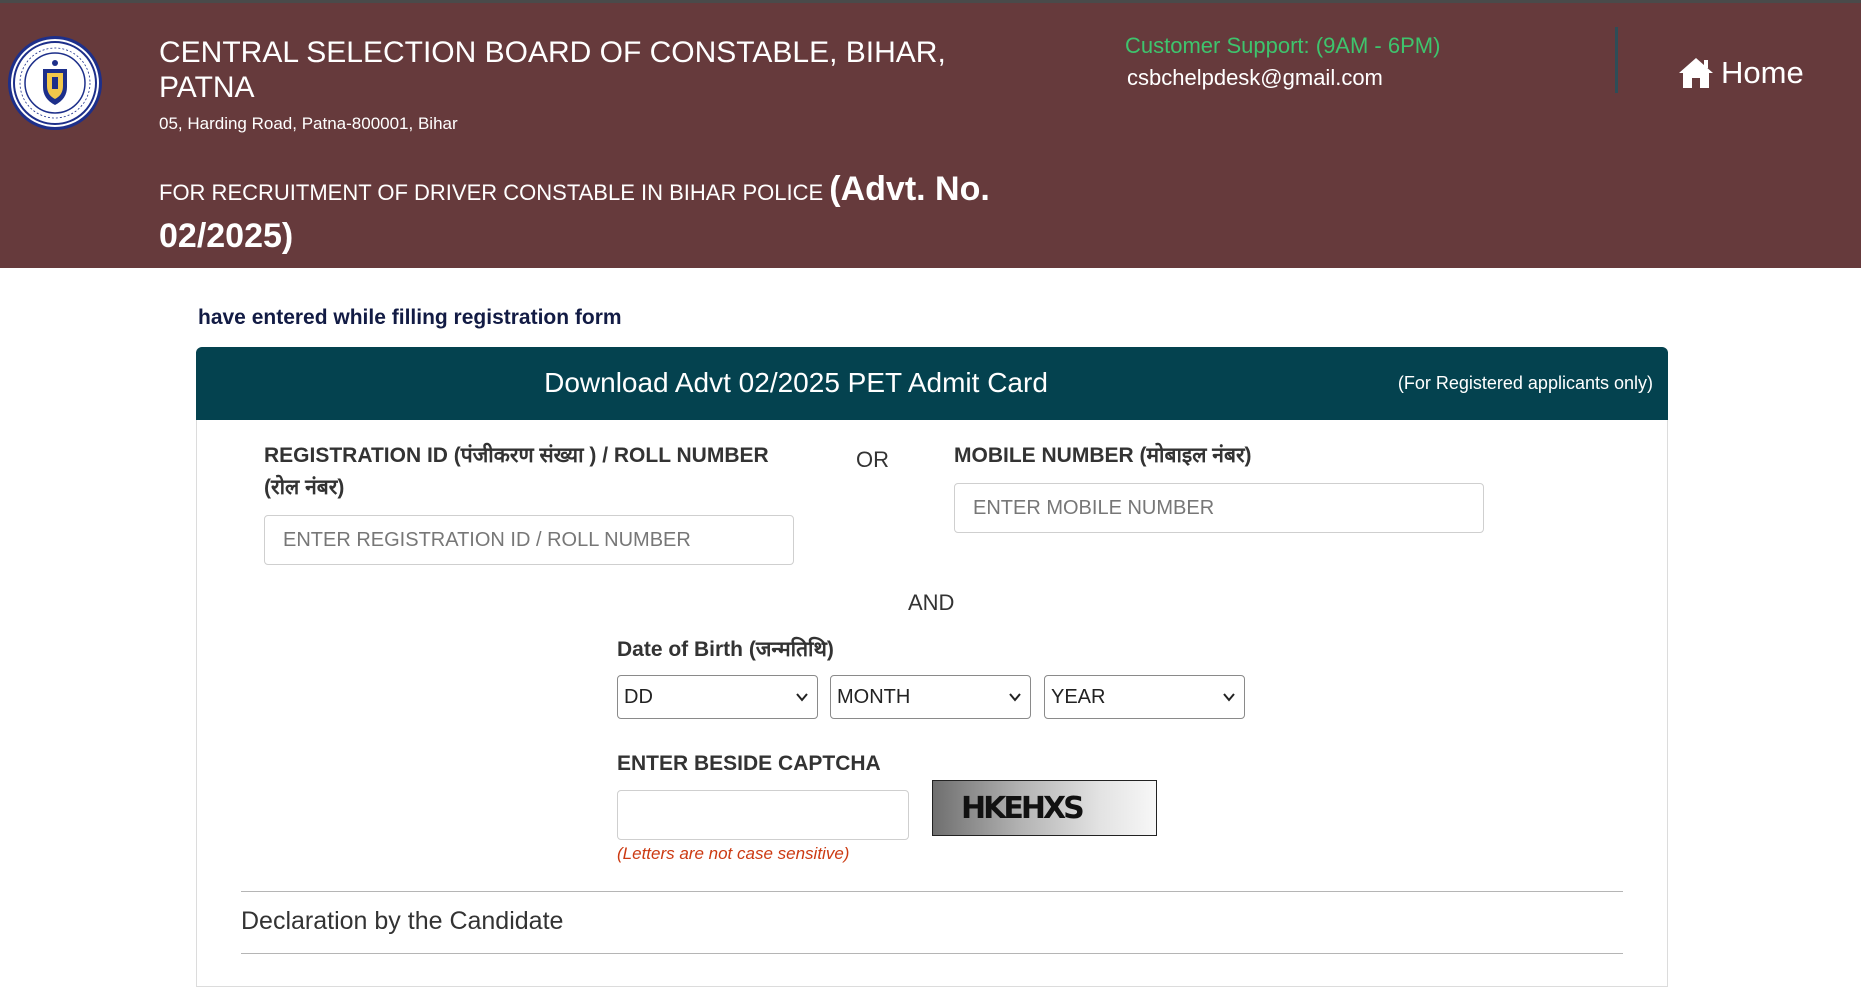 This screenshot has height=987, width=1861. What do you see at coordinates (872, 459) in the screenshot?
I see `or-separator: OR` at bounding box center [872, 459].